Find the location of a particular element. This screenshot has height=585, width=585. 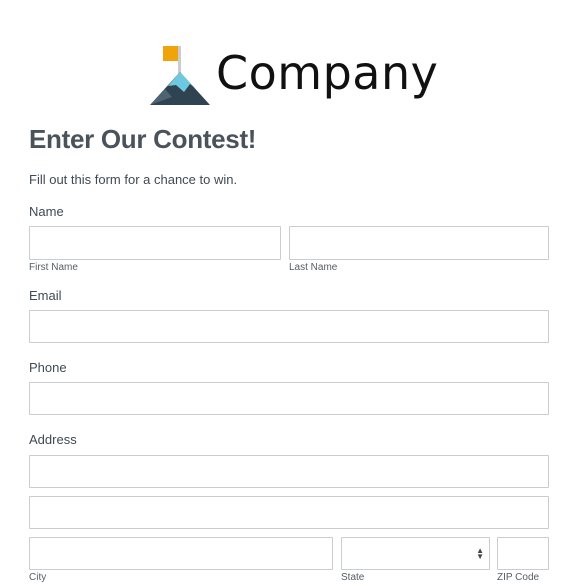

state-select-value is located at coordinates (415, 553).